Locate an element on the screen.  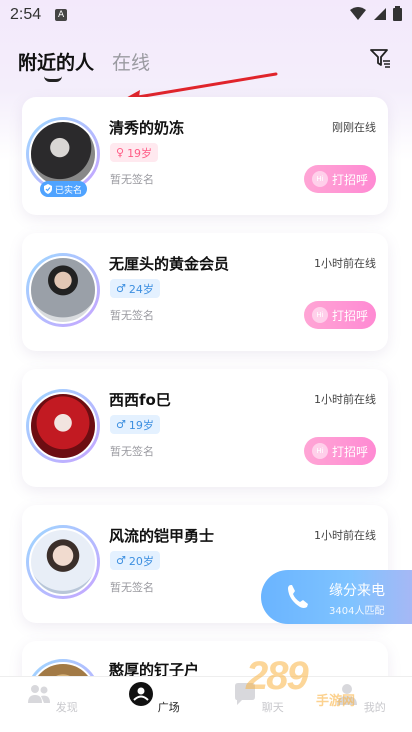
people-icon is located at coordinates (39, 694).